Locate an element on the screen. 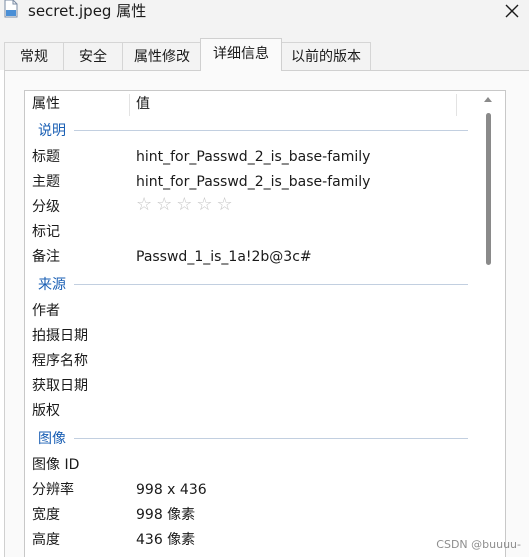 The width and height of the screenshot is (529, 557). property-name-date-taken: 拍摄日期 is located at coordinates (60, 336).